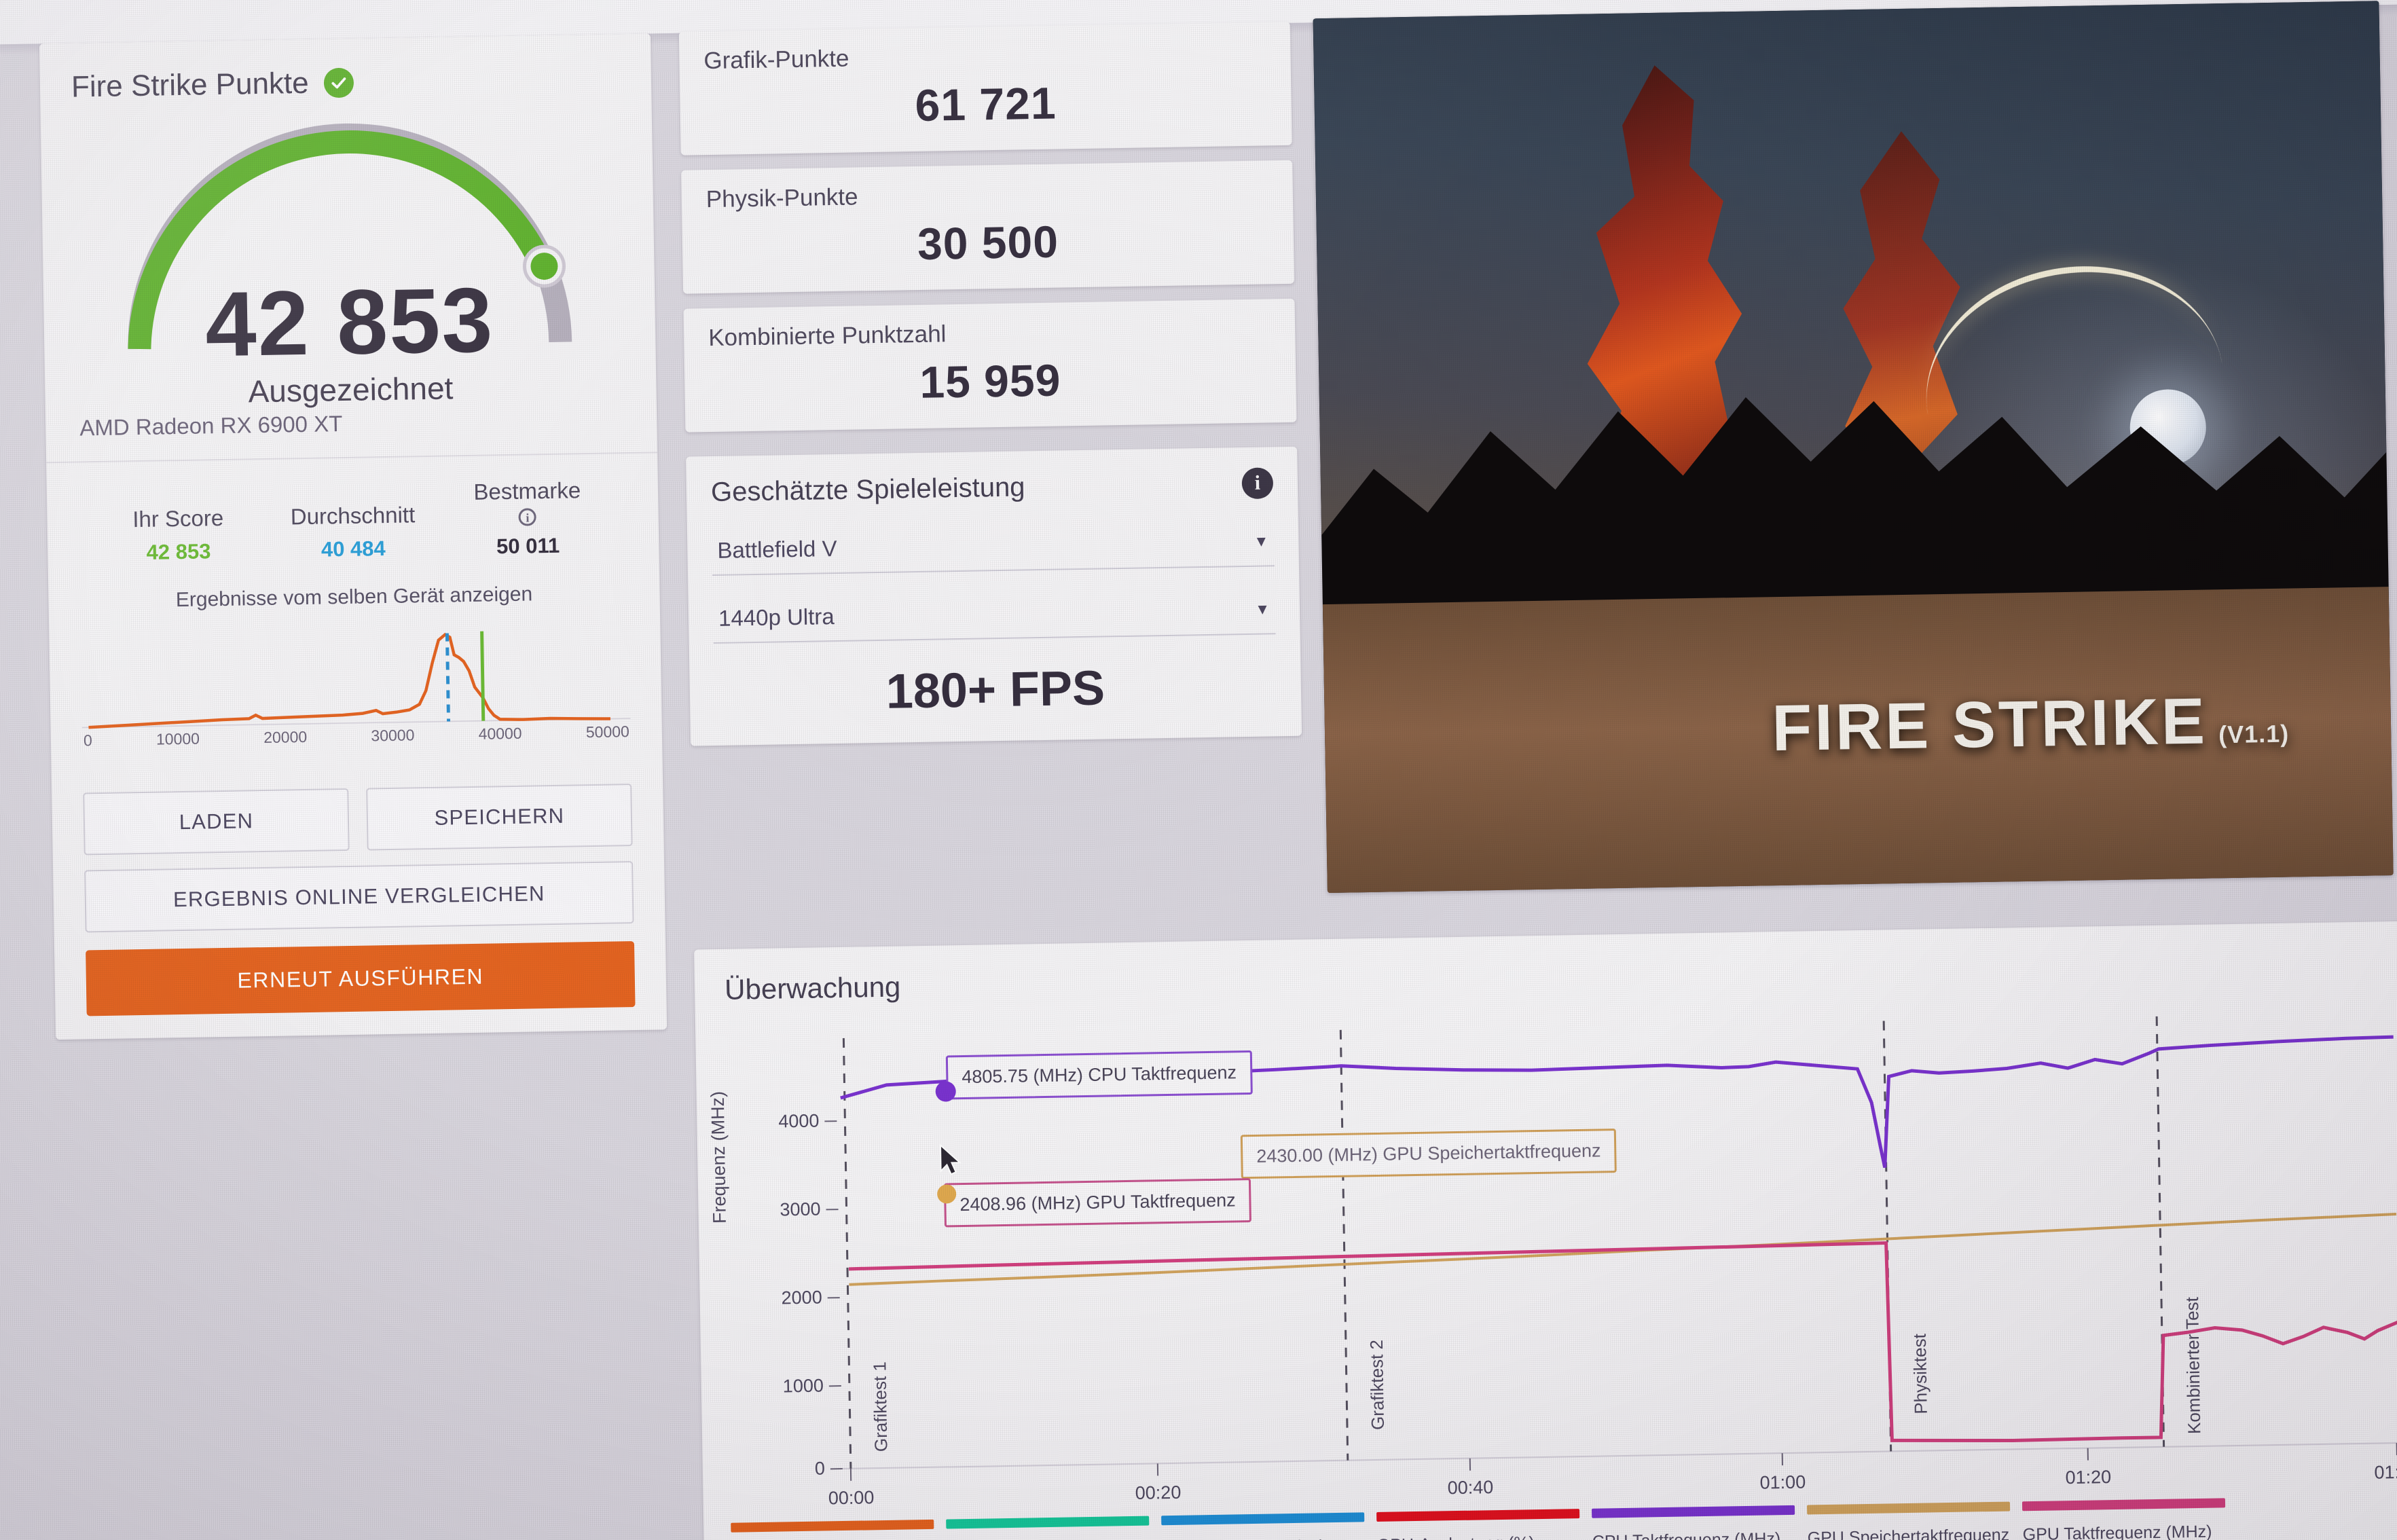 This screenshot has width=2397, height=1540. What do you see at coordinates (179, 551) in the screenshot?
I see `your-score-value: 42 853` at bounding box center [179, 551].